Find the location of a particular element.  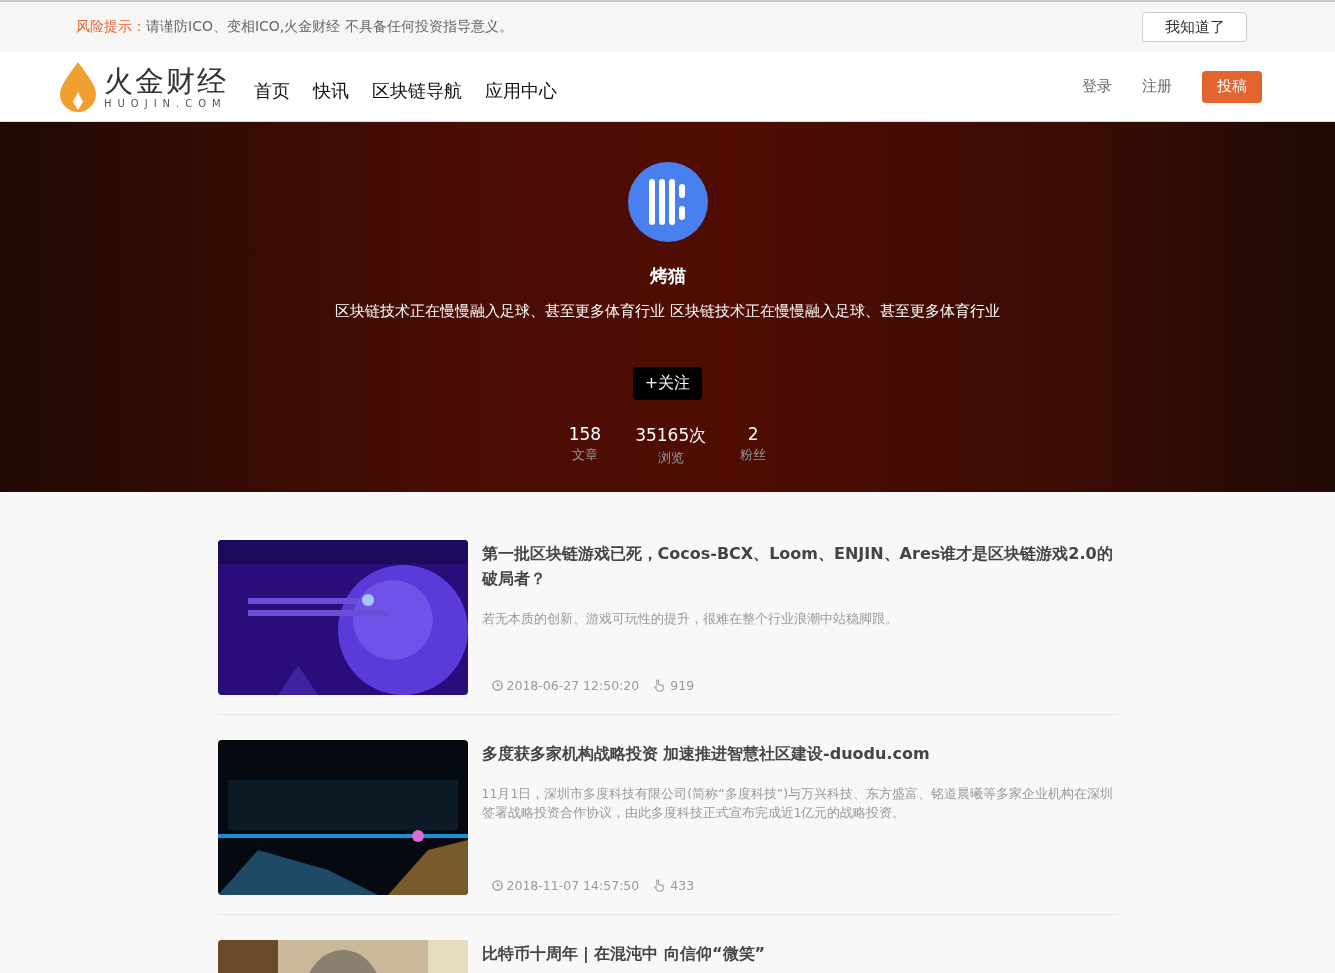

stat-label: 浏览 is located at coordinates (670, 458).